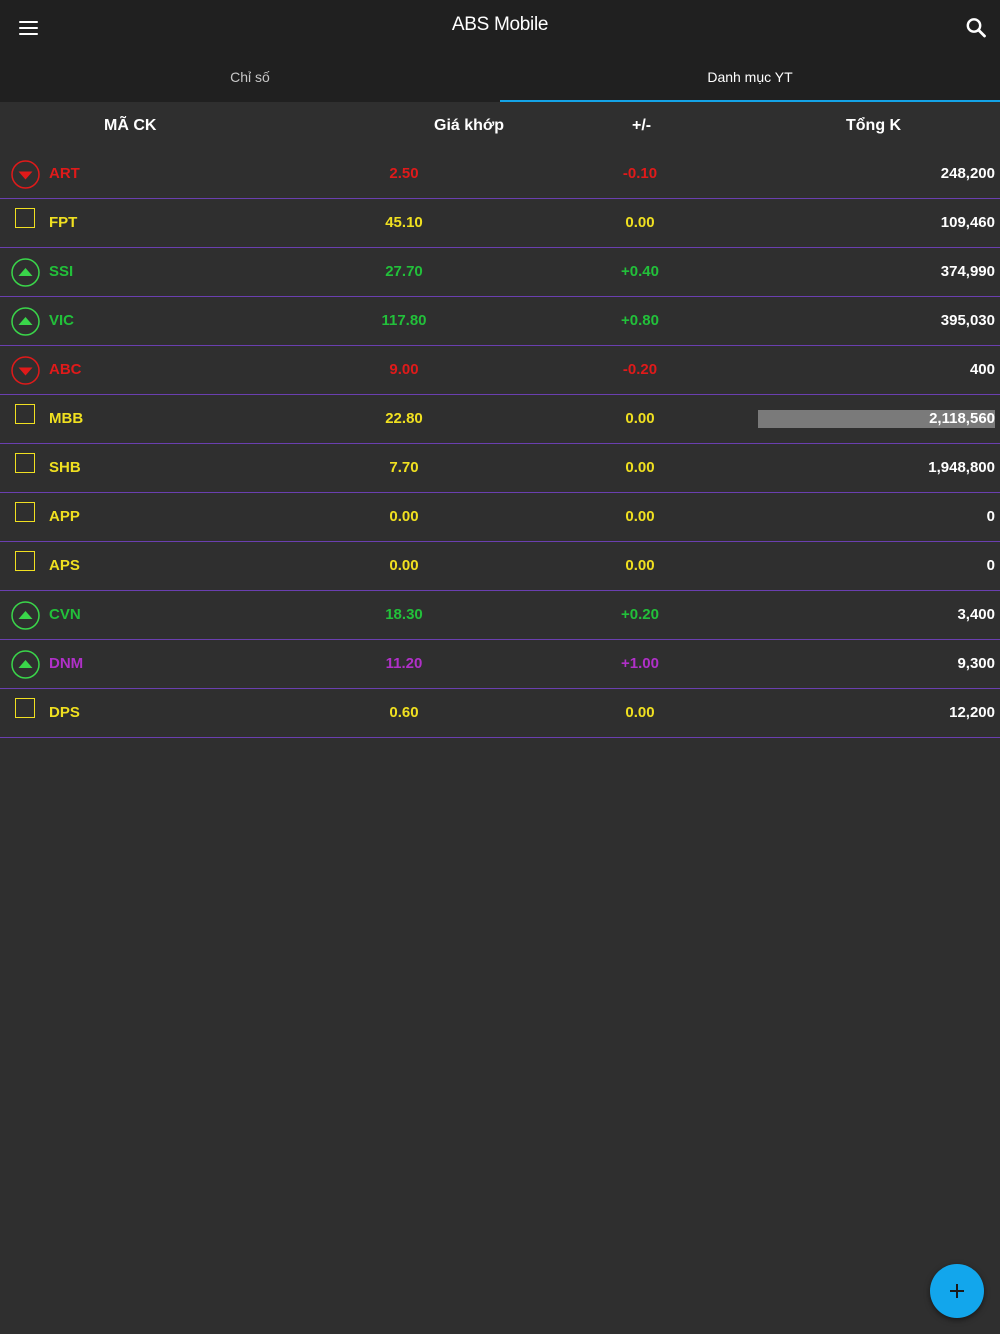 This screenshot has height=1334, width=1000. Describe the element at coordinates (500, 615) in the screenshot. I see `table-row: CVN 18.30 +0.20 3,400` at that location.